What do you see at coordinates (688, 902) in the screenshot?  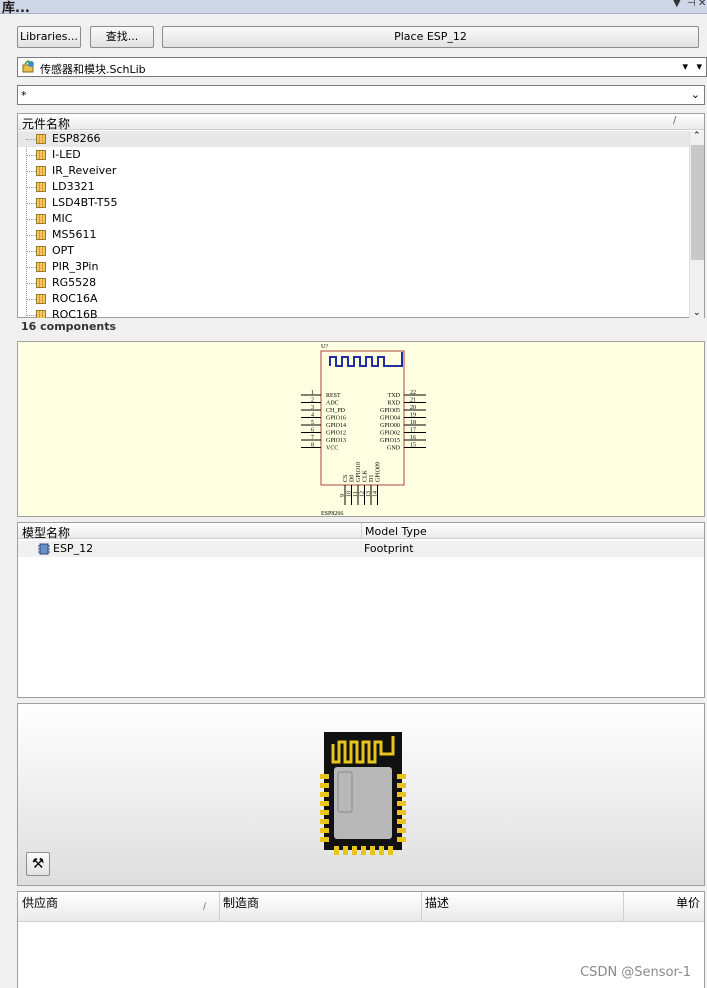 I see `column-header-price: 单价` at bounding box center [688, 902].